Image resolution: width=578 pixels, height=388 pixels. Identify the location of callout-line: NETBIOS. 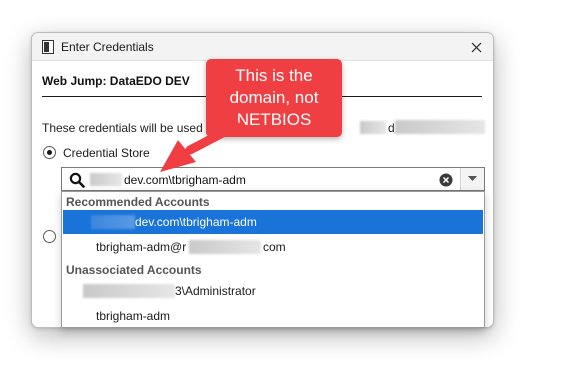
(274, 119).